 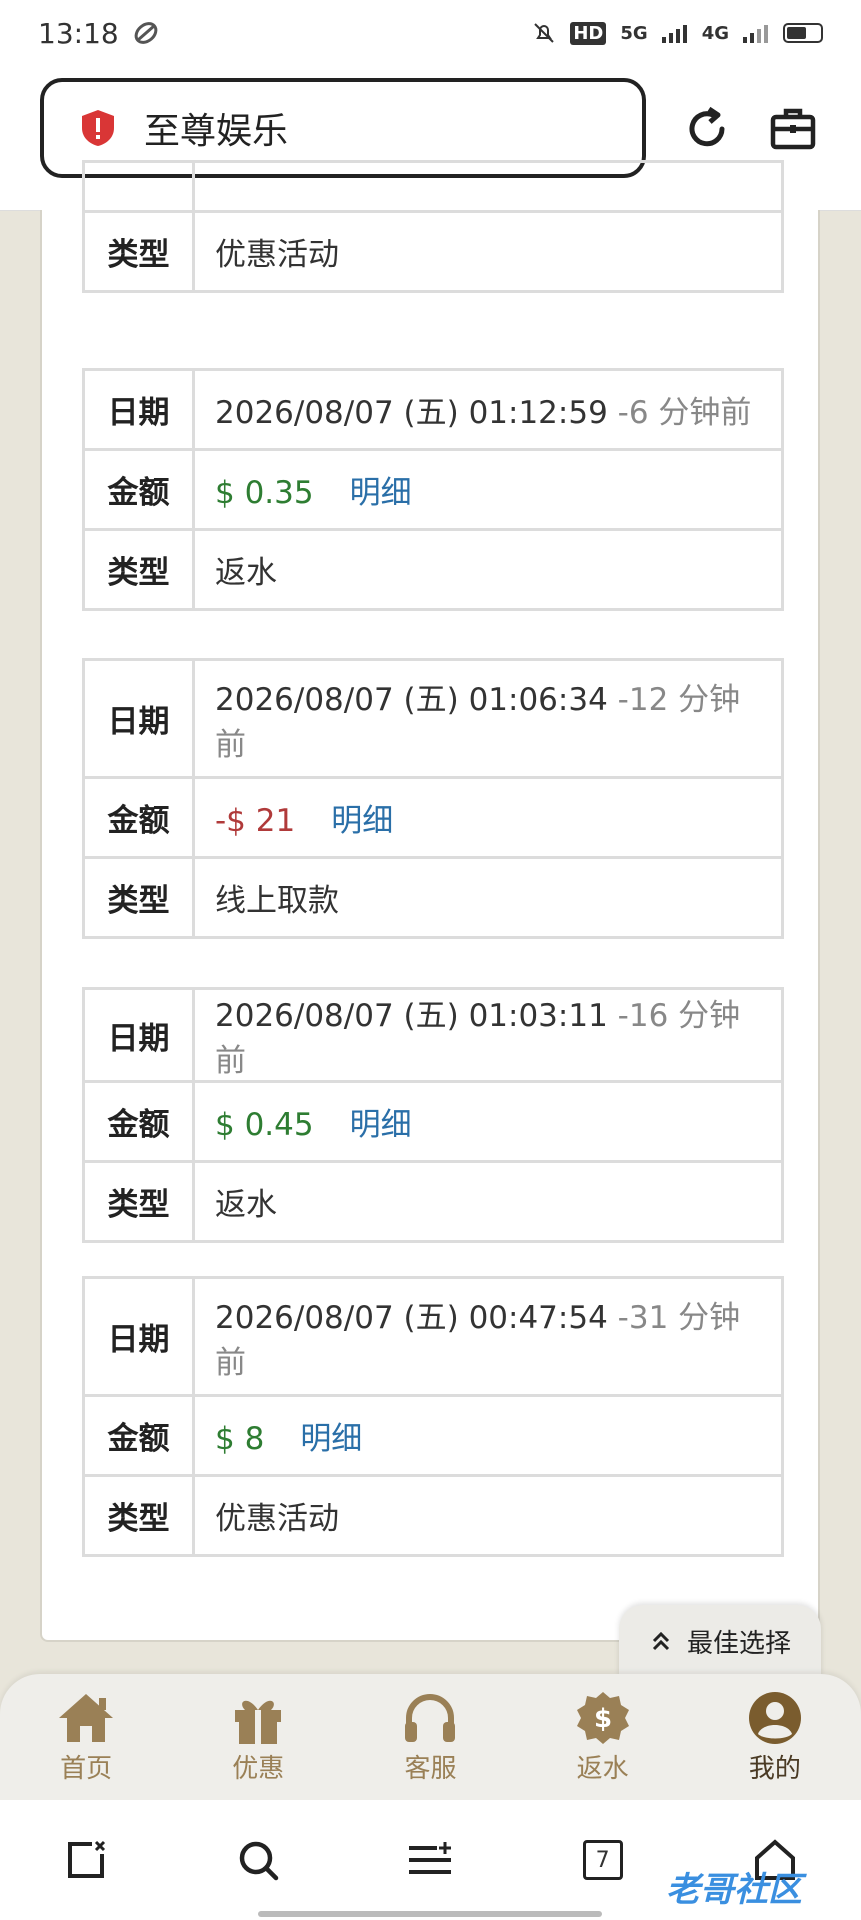 What do you see at coordinates (488, 897) in the screenshot?
I see `type-value: 线上取款` at bounding box center [488, 897].